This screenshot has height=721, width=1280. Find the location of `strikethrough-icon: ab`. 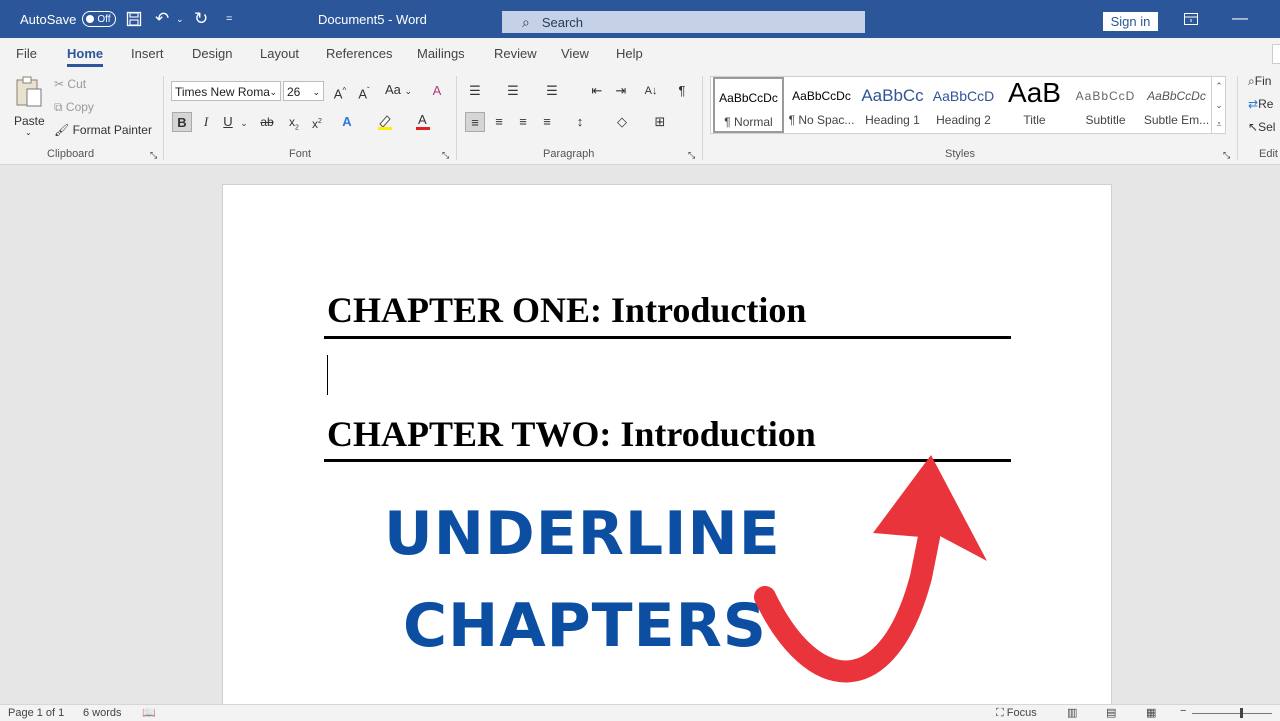

strikethrough-icon: ab is located at coordinates (267, 122).